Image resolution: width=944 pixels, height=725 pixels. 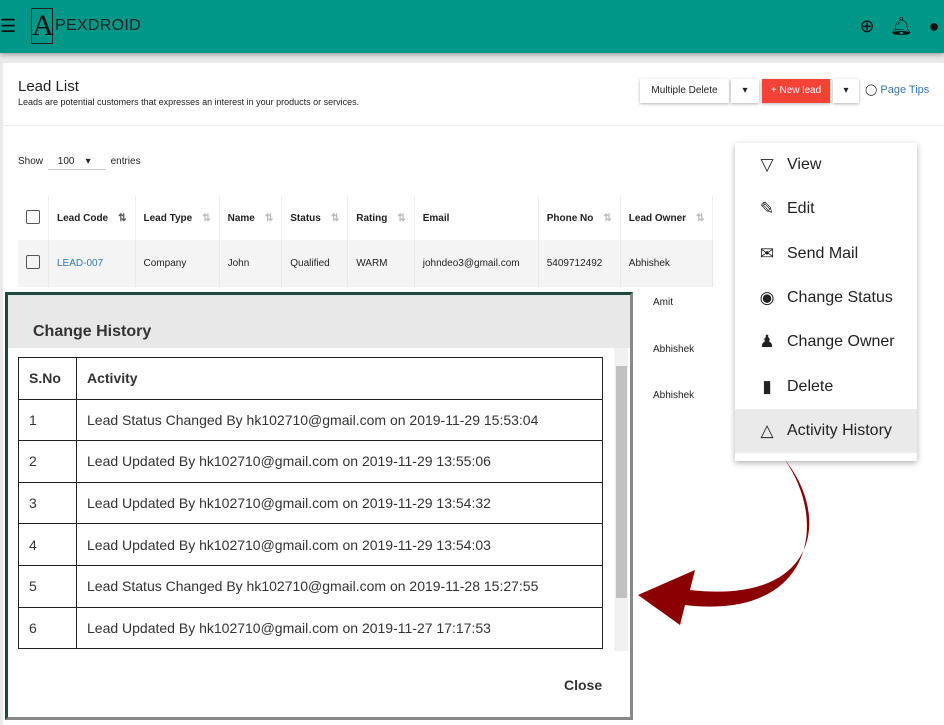 What do you see at coordinates (319, 321) in the screenshot?
I see `modal-title: Change History` at bounding box center [319, 321].